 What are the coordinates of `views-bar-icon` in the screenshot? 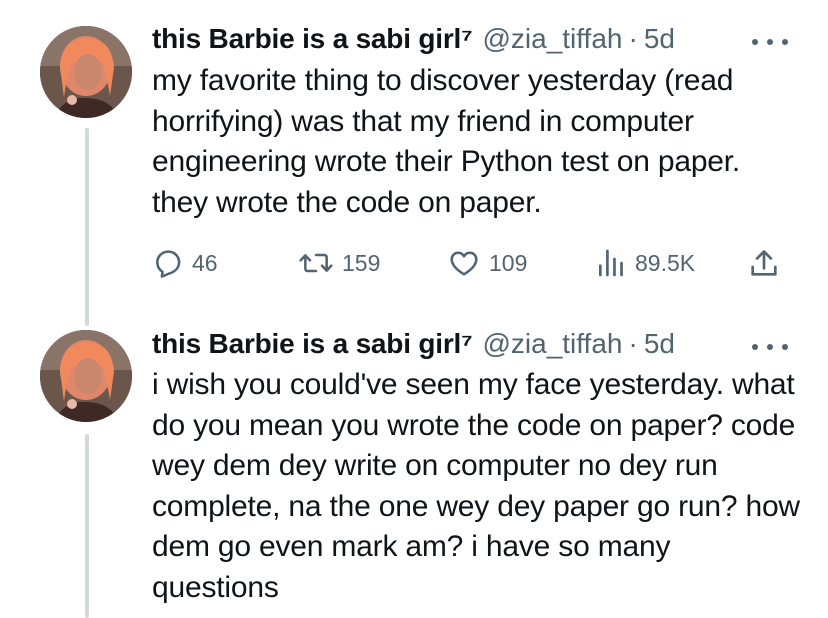 It's located at (611, 263).